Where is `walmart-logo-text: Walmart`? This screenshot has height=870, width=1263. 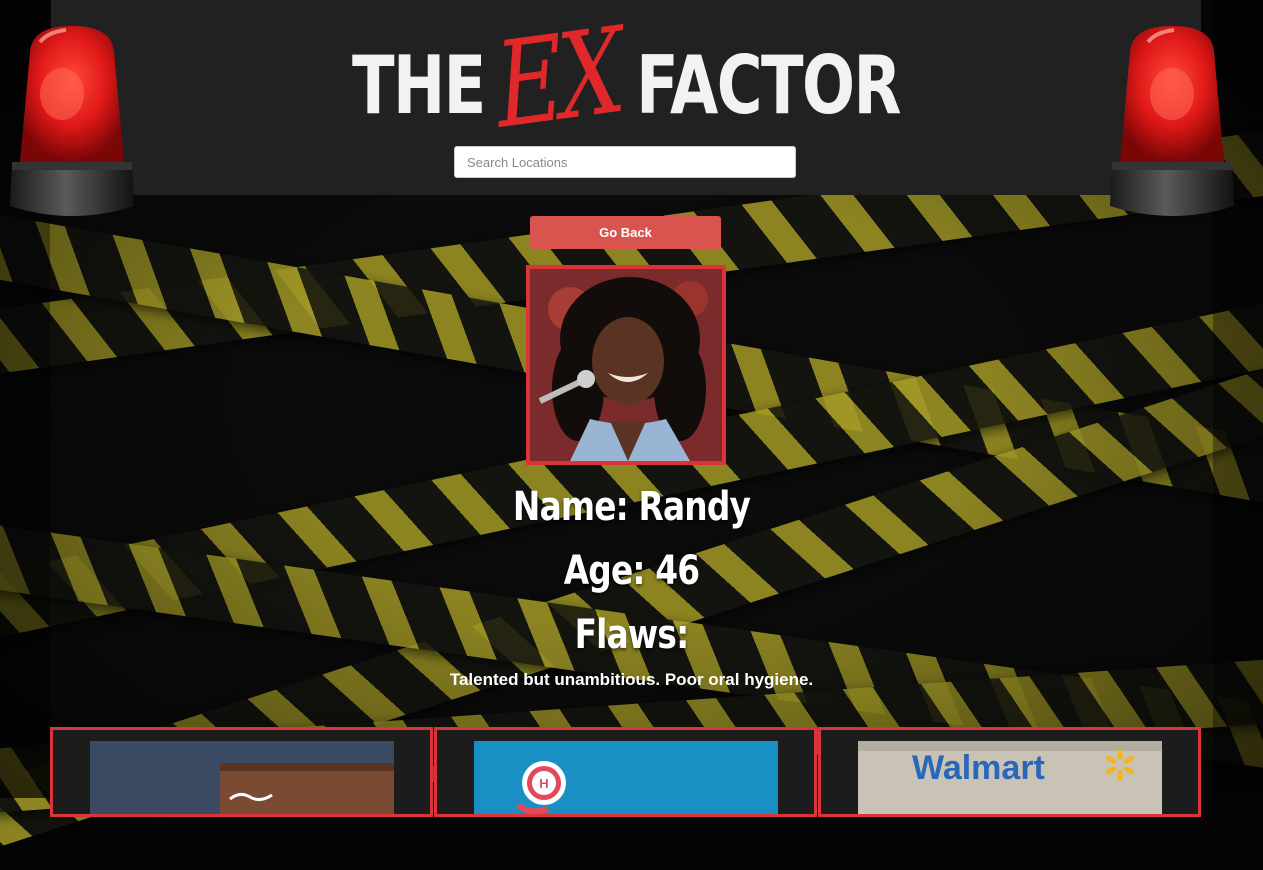
walmart-logo-text: Walmart is located at coordinates (978, 768).